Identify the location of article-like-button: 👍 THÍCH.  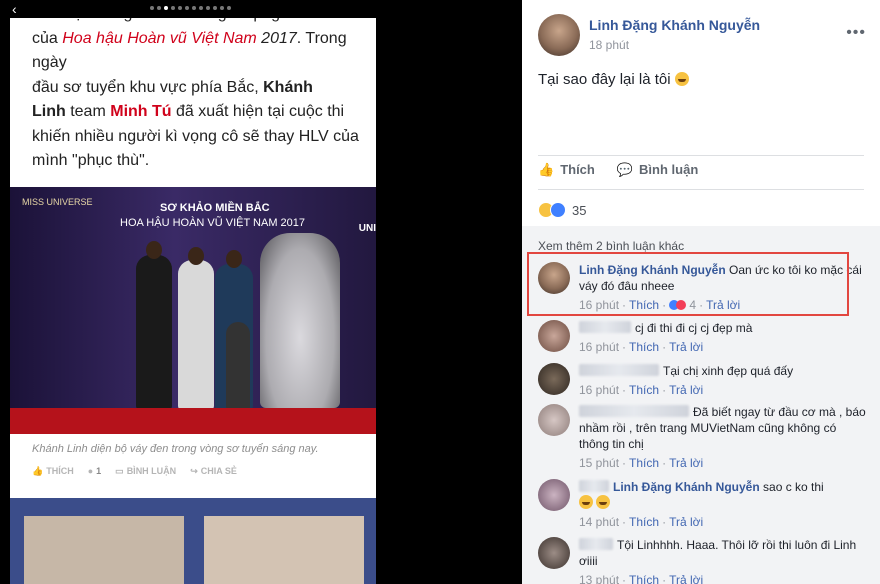
(53, 471).